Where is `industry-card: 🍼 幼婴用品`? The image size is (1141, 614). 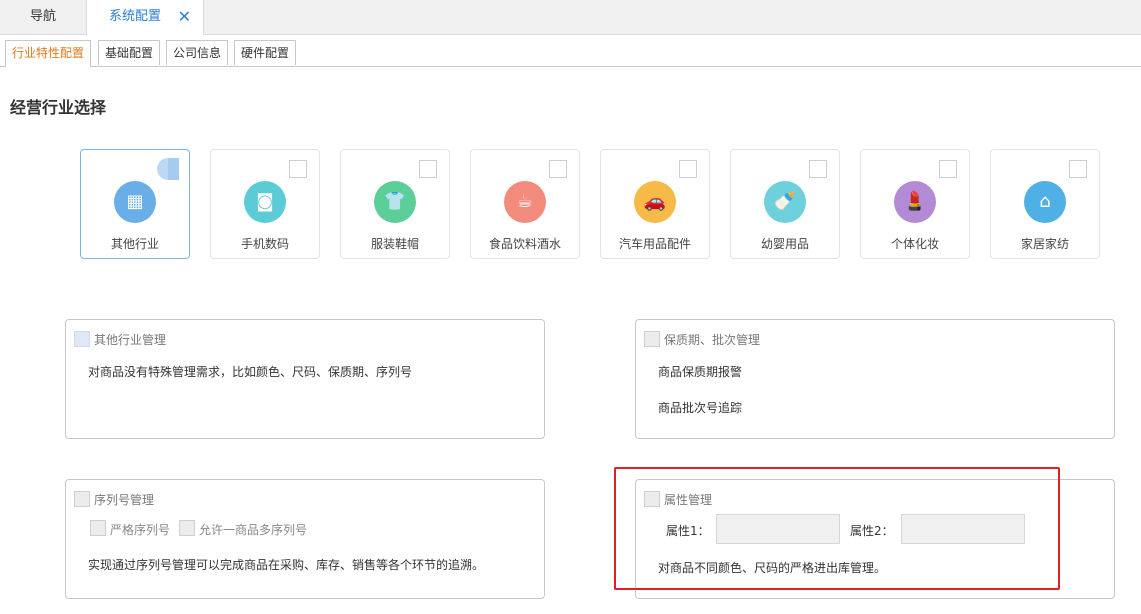
industry-card: 🍼 幼婴用品 is located at coordinates (785, 204).